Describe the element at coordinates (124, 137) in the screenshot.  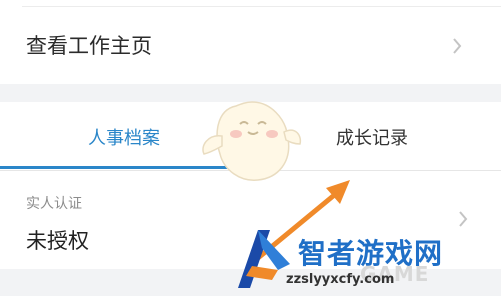
I see `tab-personnel-file: 人事档案` at that location.